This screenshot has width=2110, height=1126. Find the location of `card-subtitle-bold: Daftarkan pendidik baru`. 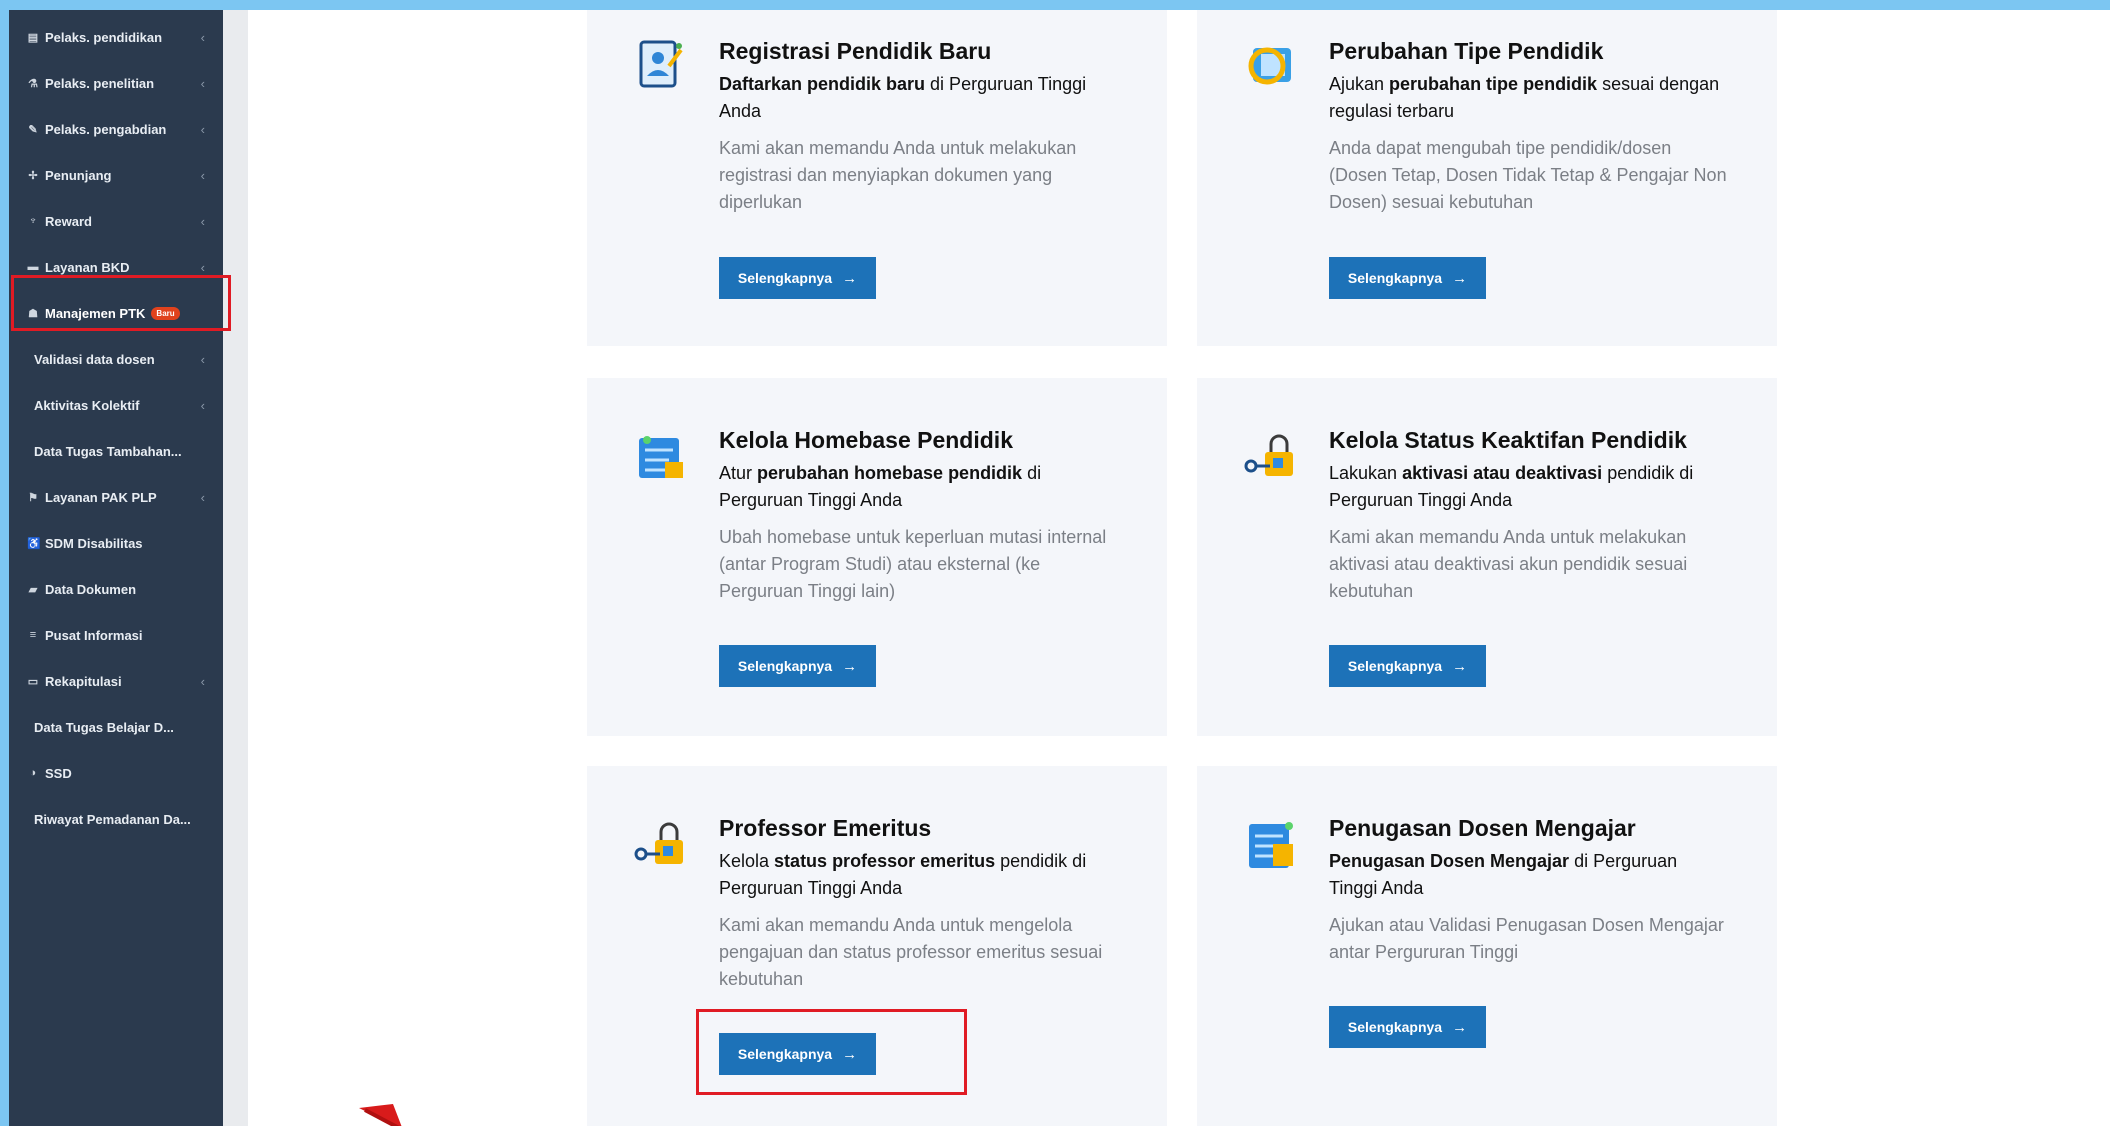

card-subtitle-bold: Daftarkan pendidik baru is located at coordinates (822, 84).